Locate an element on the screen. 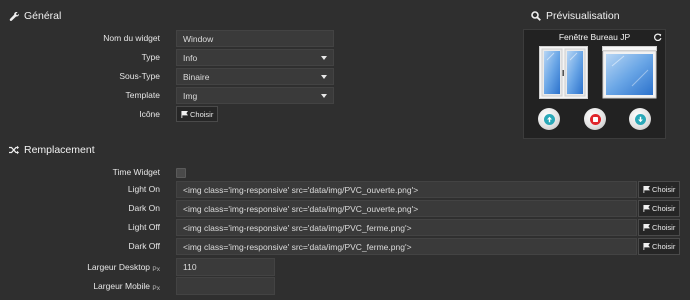  largeur-desktop-label: Largeur Desktop Px is located at coordinates (80, 267).